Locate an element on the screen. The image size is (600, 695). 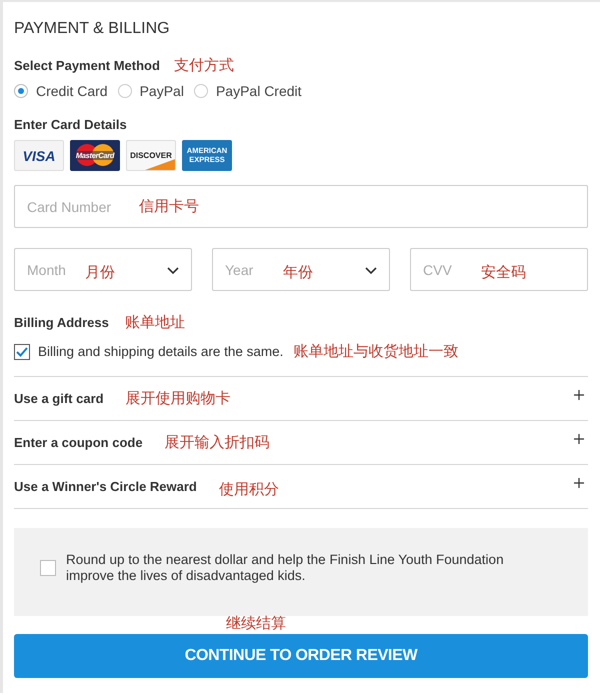
input-field: CVV 安全码 is located at coordinates (499, 269).